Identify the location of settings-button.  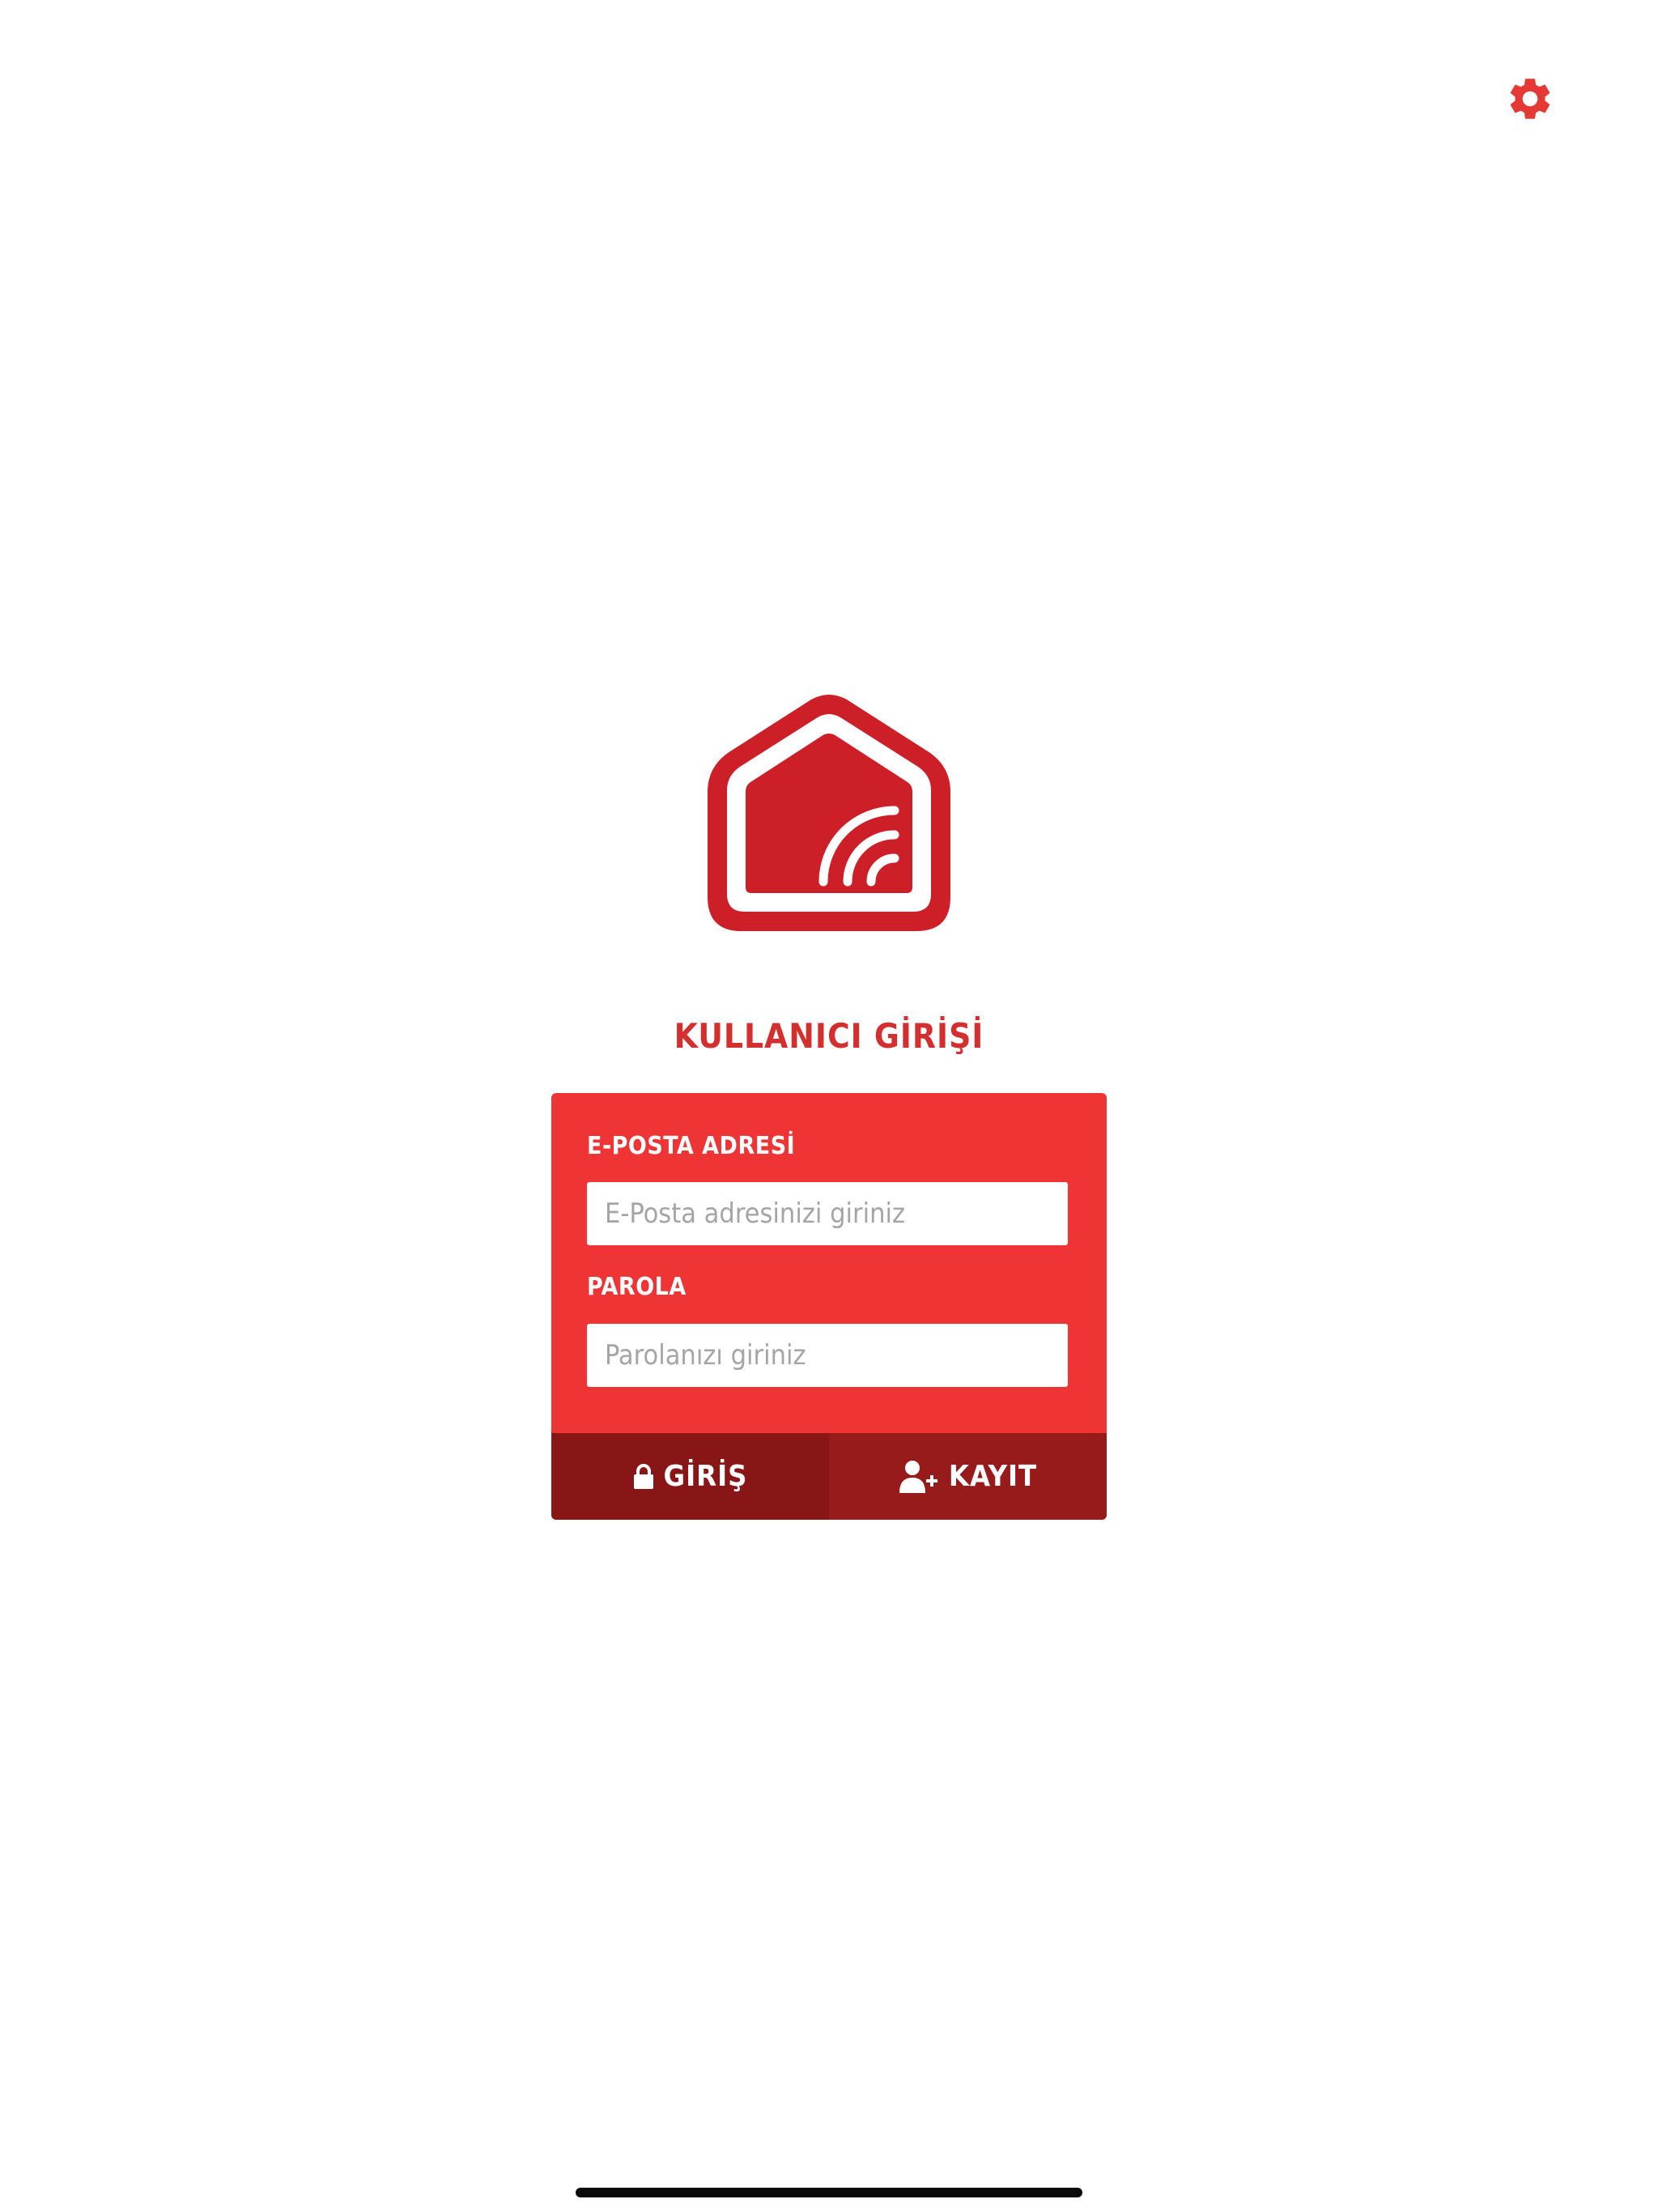
(1530, 99).